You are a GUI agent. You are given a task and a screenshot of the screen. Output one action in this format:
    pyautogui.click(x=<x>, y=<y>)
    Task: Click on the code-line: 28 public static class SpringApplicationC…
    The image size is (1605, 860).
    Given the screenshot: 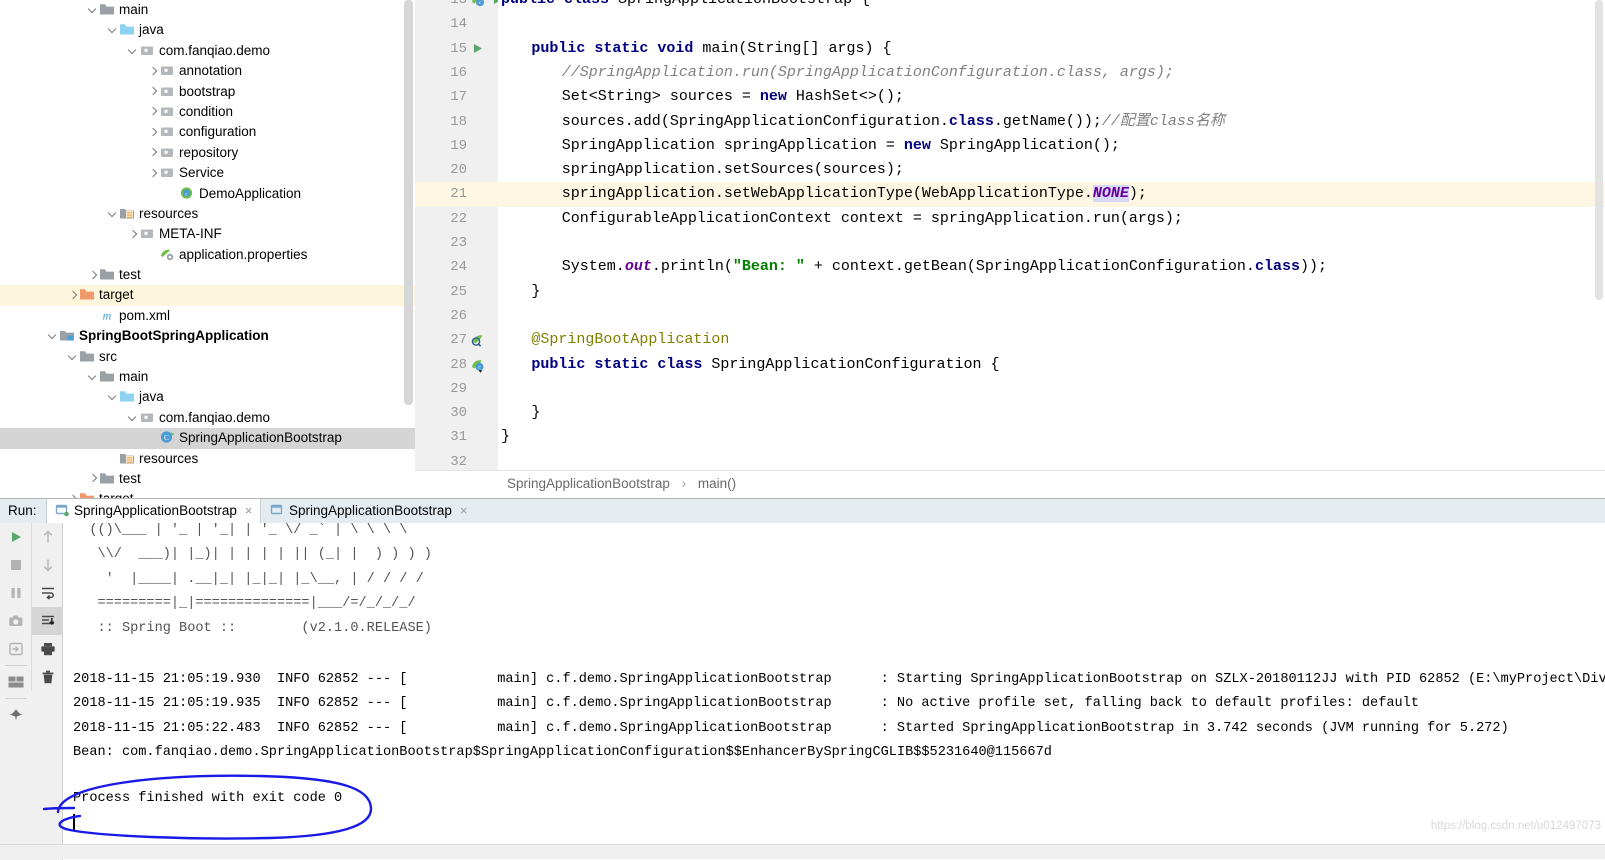 What is the action you would take?
    pyautogui.click(x=1010, y=365)
    